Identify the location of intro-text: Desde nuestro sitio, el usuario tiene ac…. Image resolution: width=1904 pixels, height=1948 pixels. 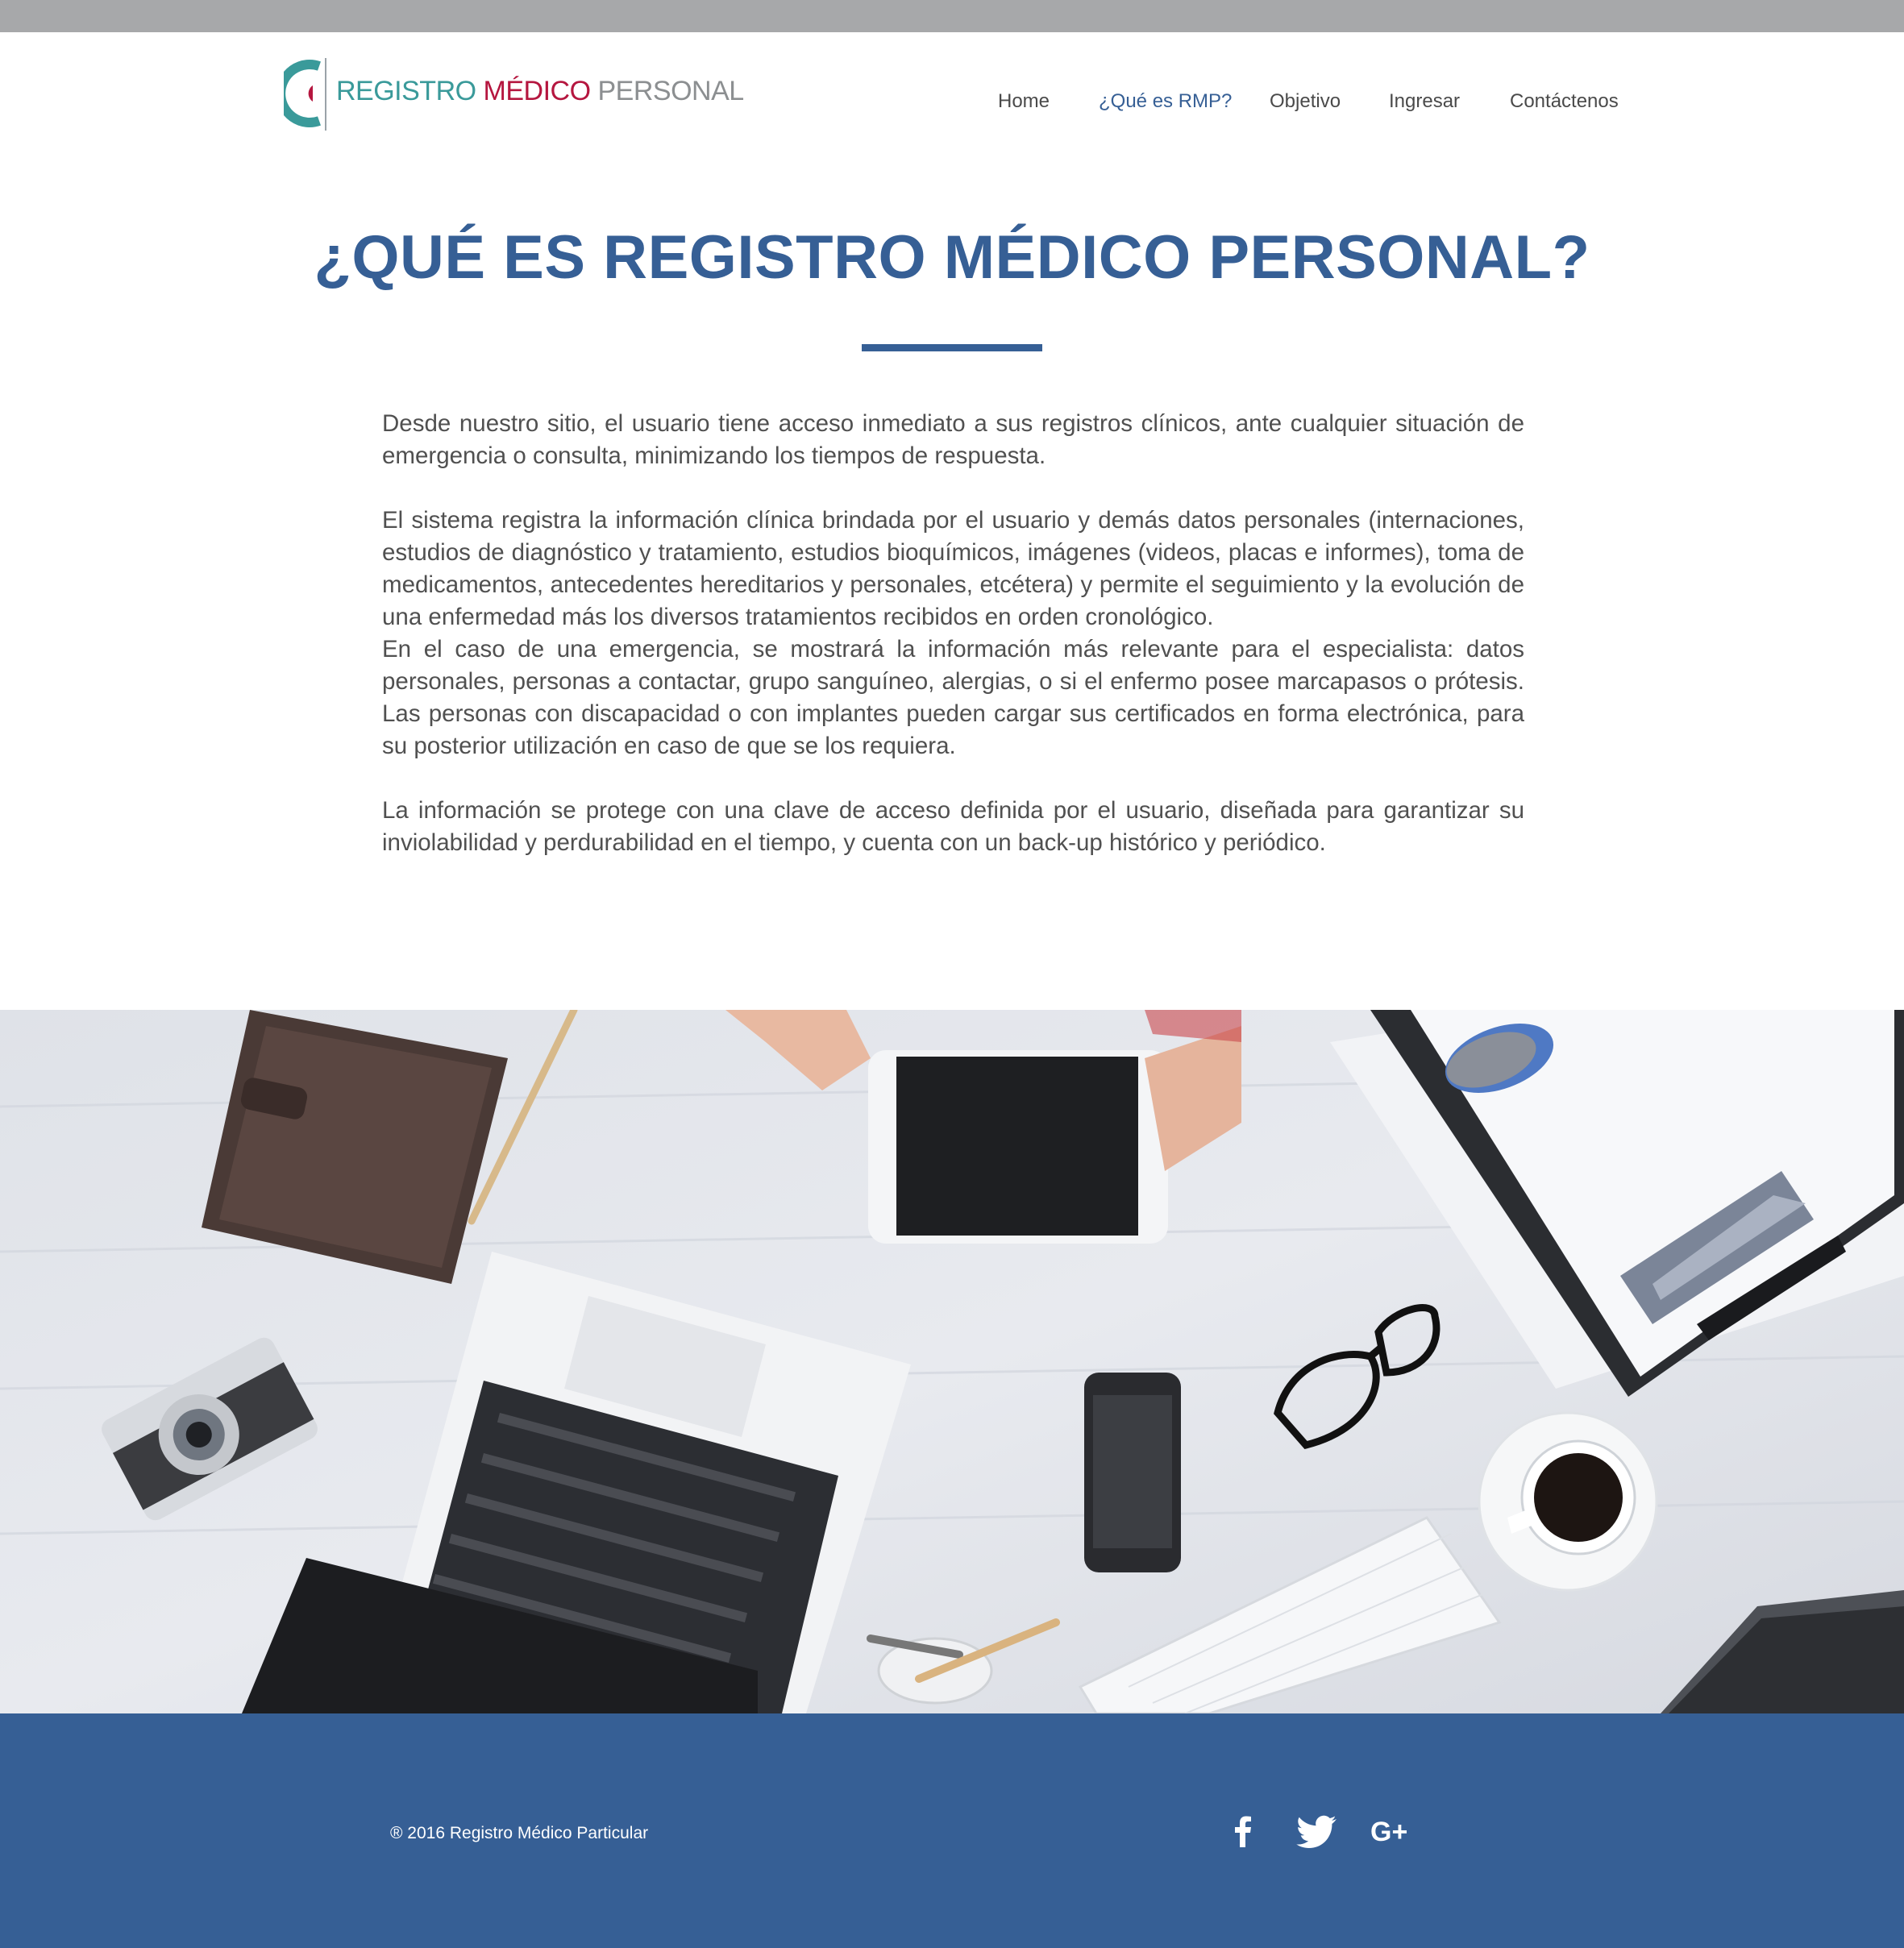
(953, 633).